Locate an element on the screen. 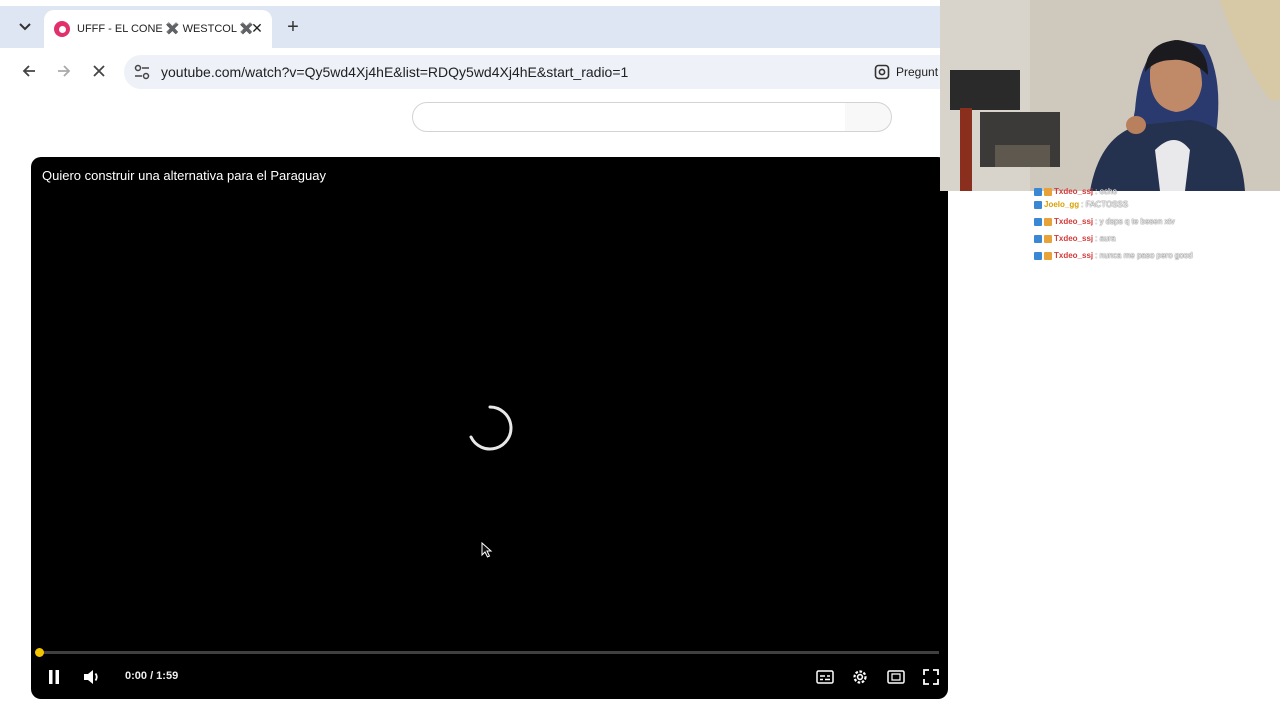 The width and height of the screenshot is (1280, 720). stop-loading-icon is located at coordinates (99, 71).